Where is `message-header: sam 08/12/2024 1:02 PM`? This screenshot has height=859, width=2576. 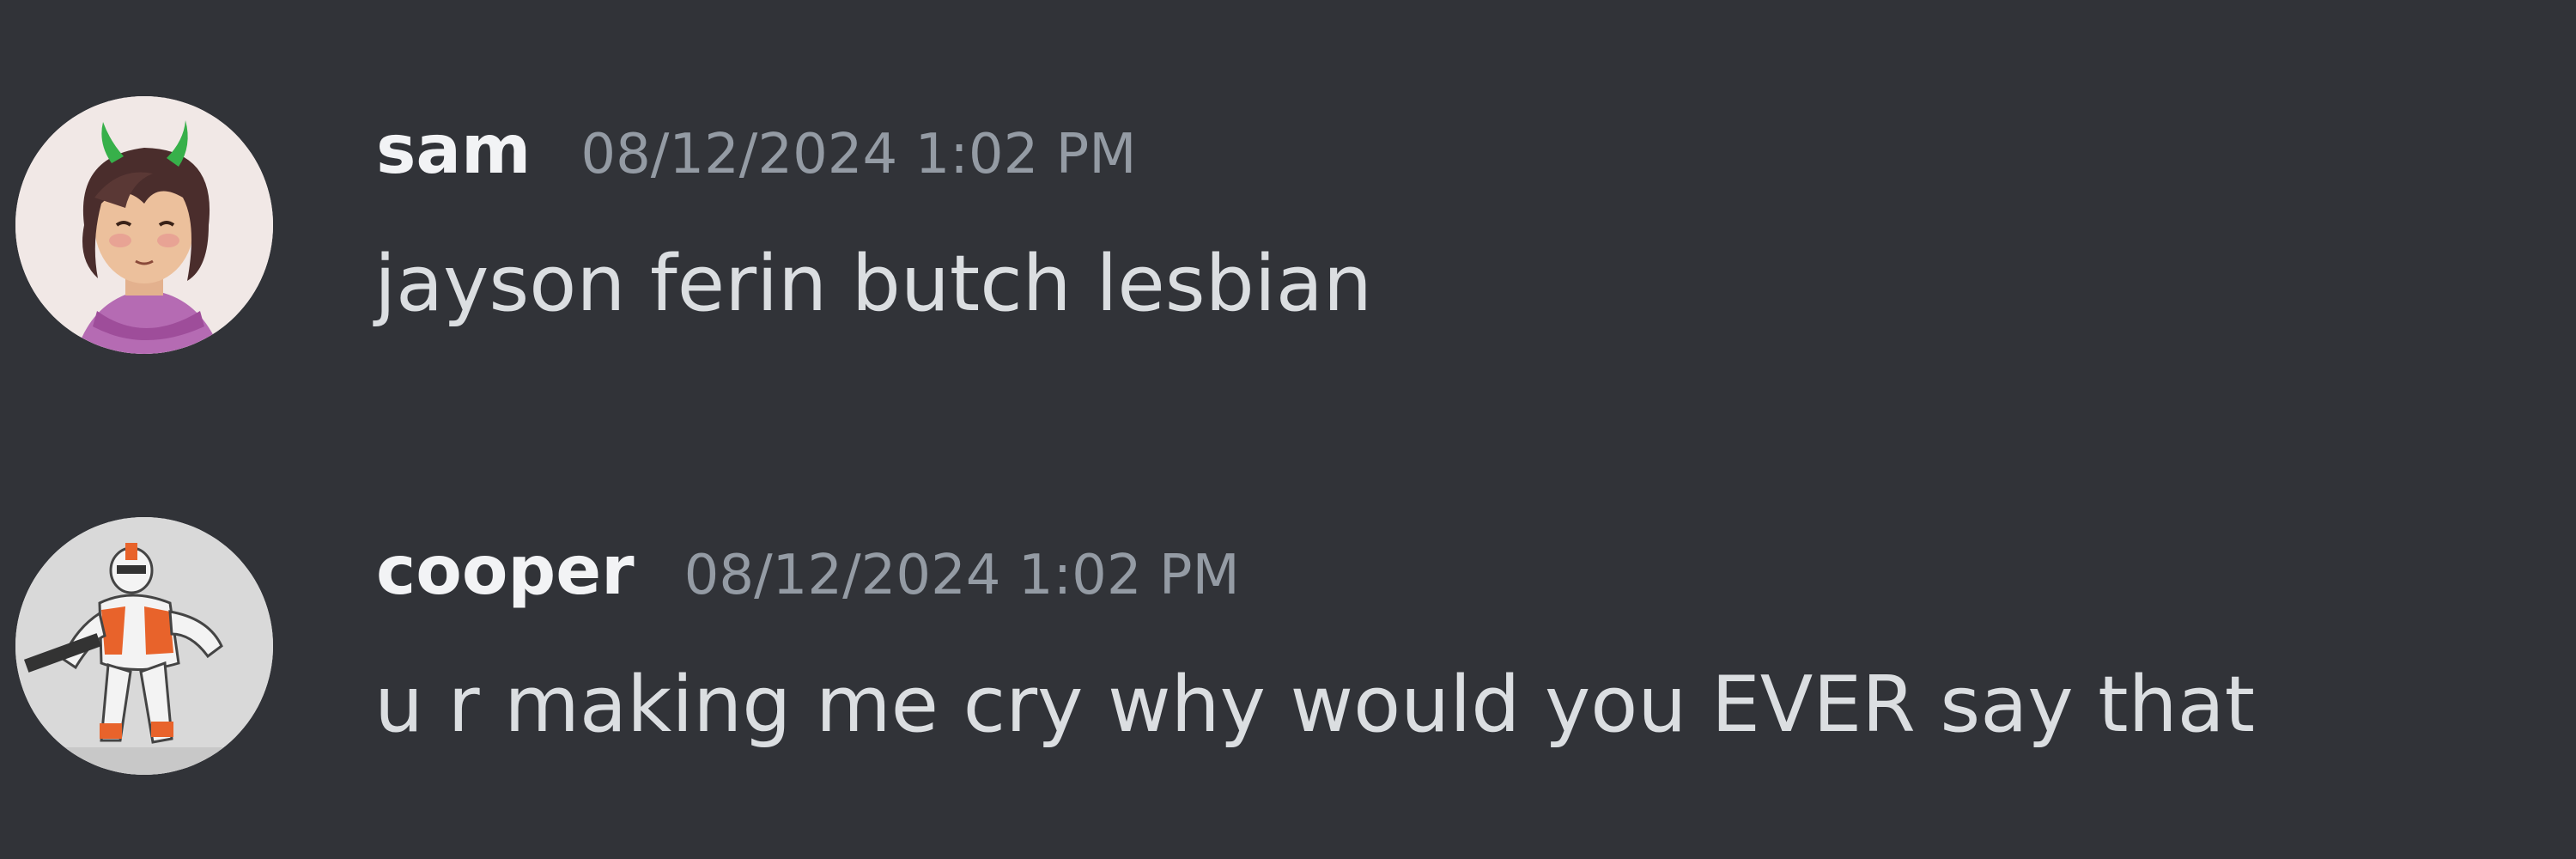
message-header: sam 08/12/2024 1:02 PM is located at coordinates (756, 159).